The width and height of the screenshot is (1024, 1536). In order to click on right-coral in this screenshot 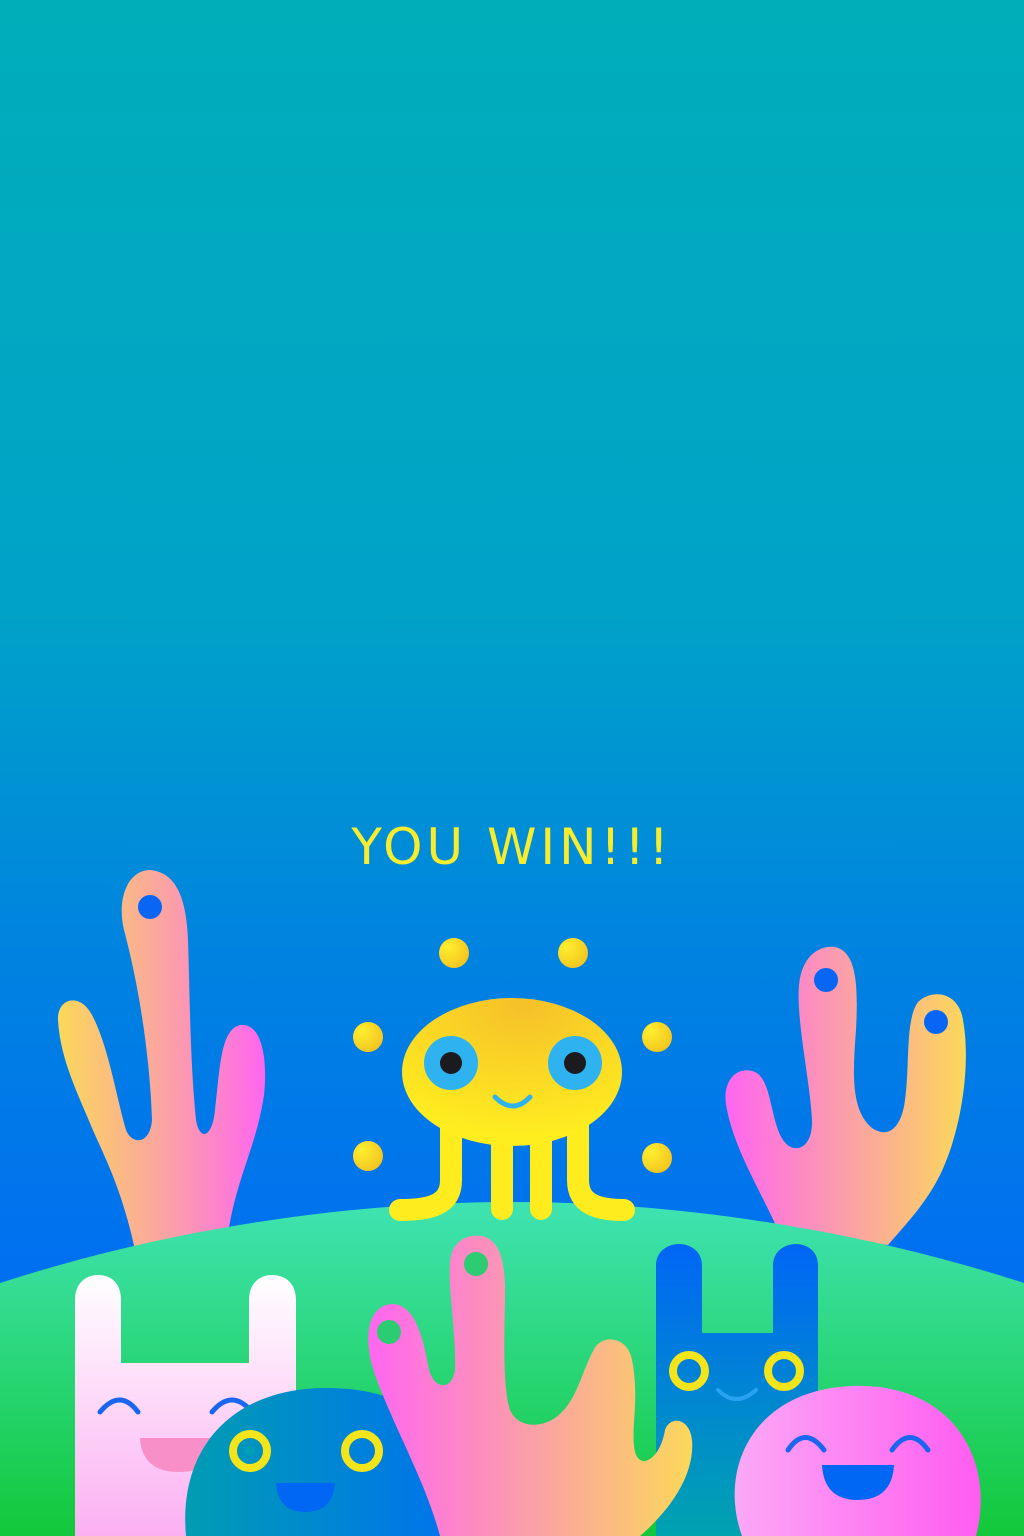, I will do `click(845, 1095)`.